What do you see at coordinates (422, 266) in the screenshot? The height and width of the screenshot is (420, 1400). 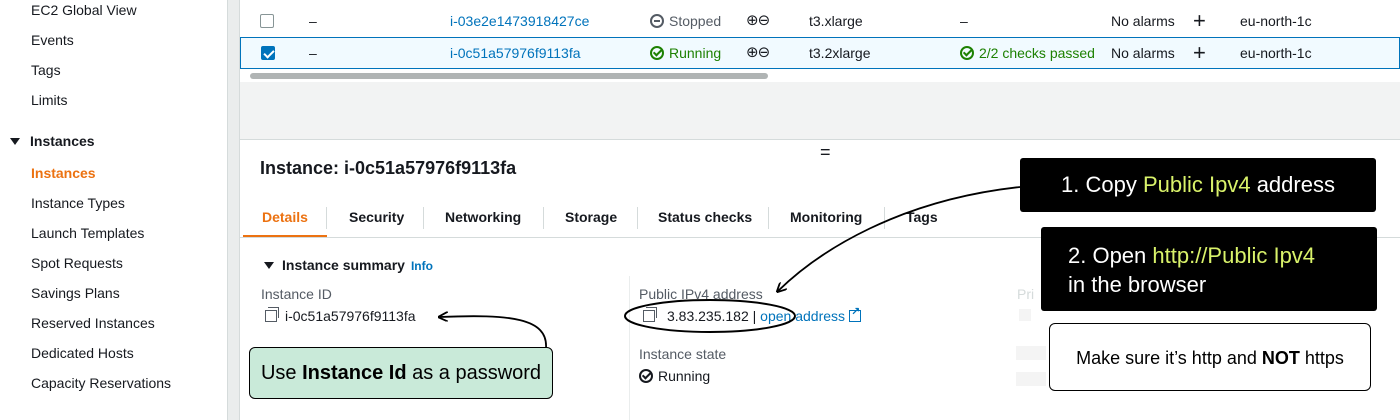 I see `info-link: Info` at bounding box center [422, 266].